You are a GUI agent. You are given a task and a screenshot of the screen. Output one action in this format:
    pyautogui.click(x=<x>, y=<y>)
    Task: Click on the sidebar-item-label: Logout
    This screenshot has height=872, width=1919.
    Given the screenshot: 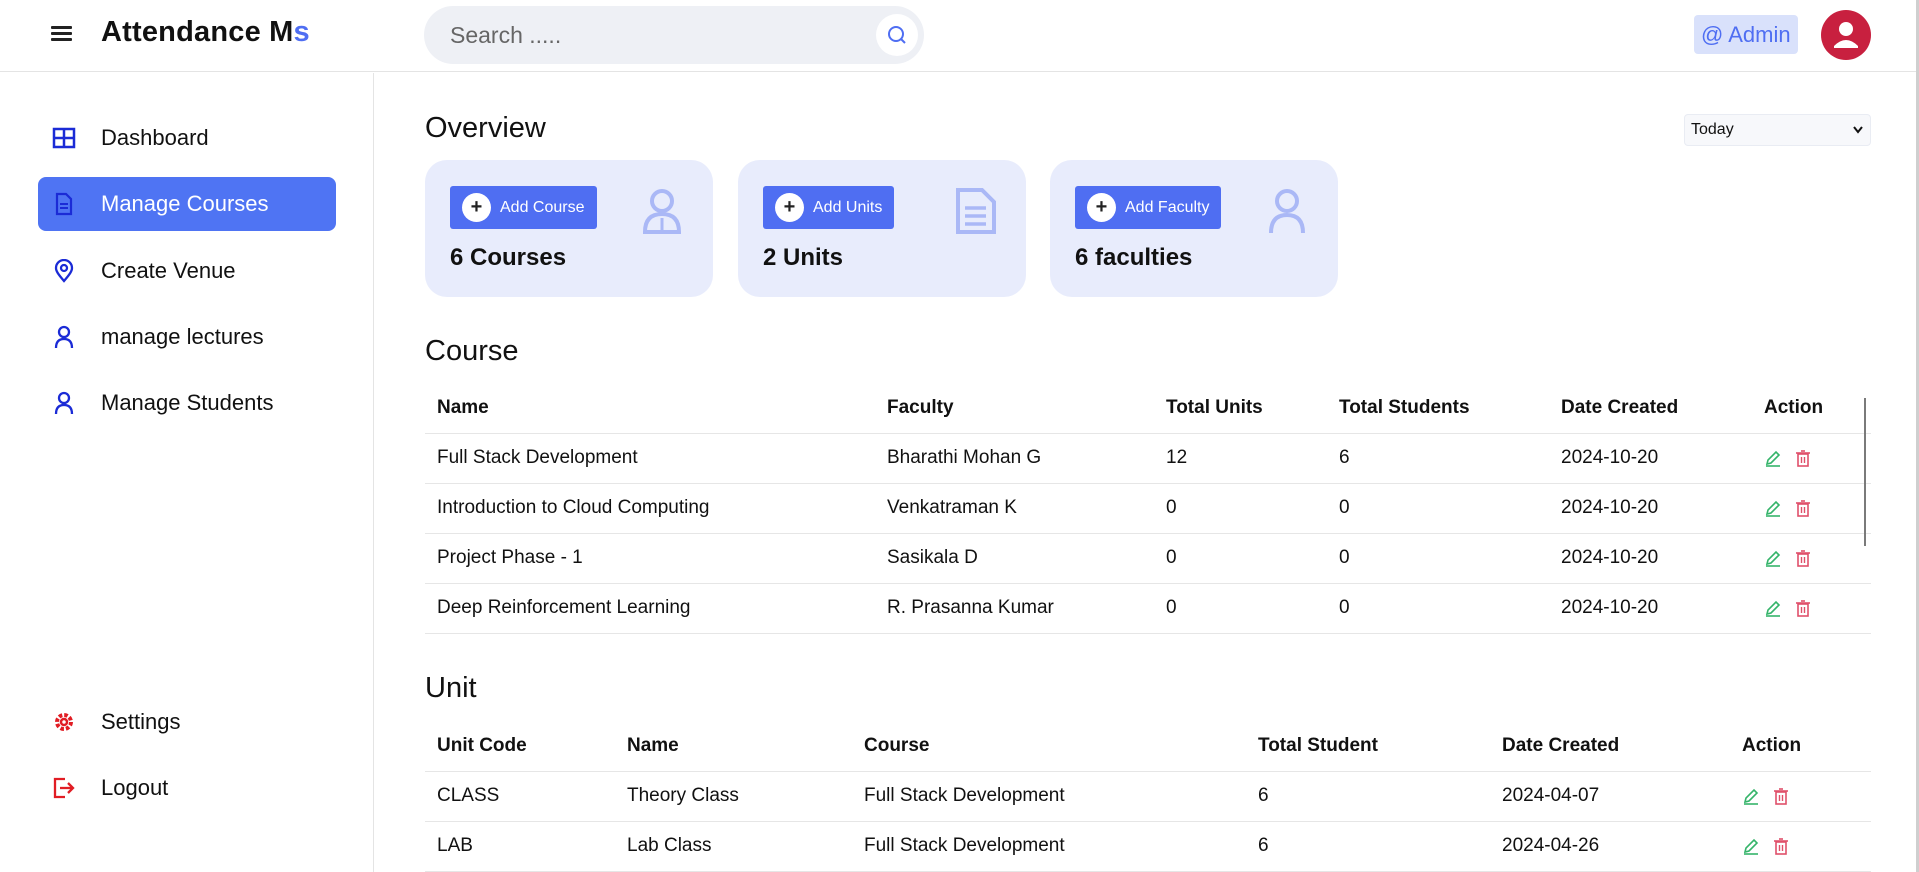 What is the action you would take?
    pyautogui.click(x=135, y=787)
    